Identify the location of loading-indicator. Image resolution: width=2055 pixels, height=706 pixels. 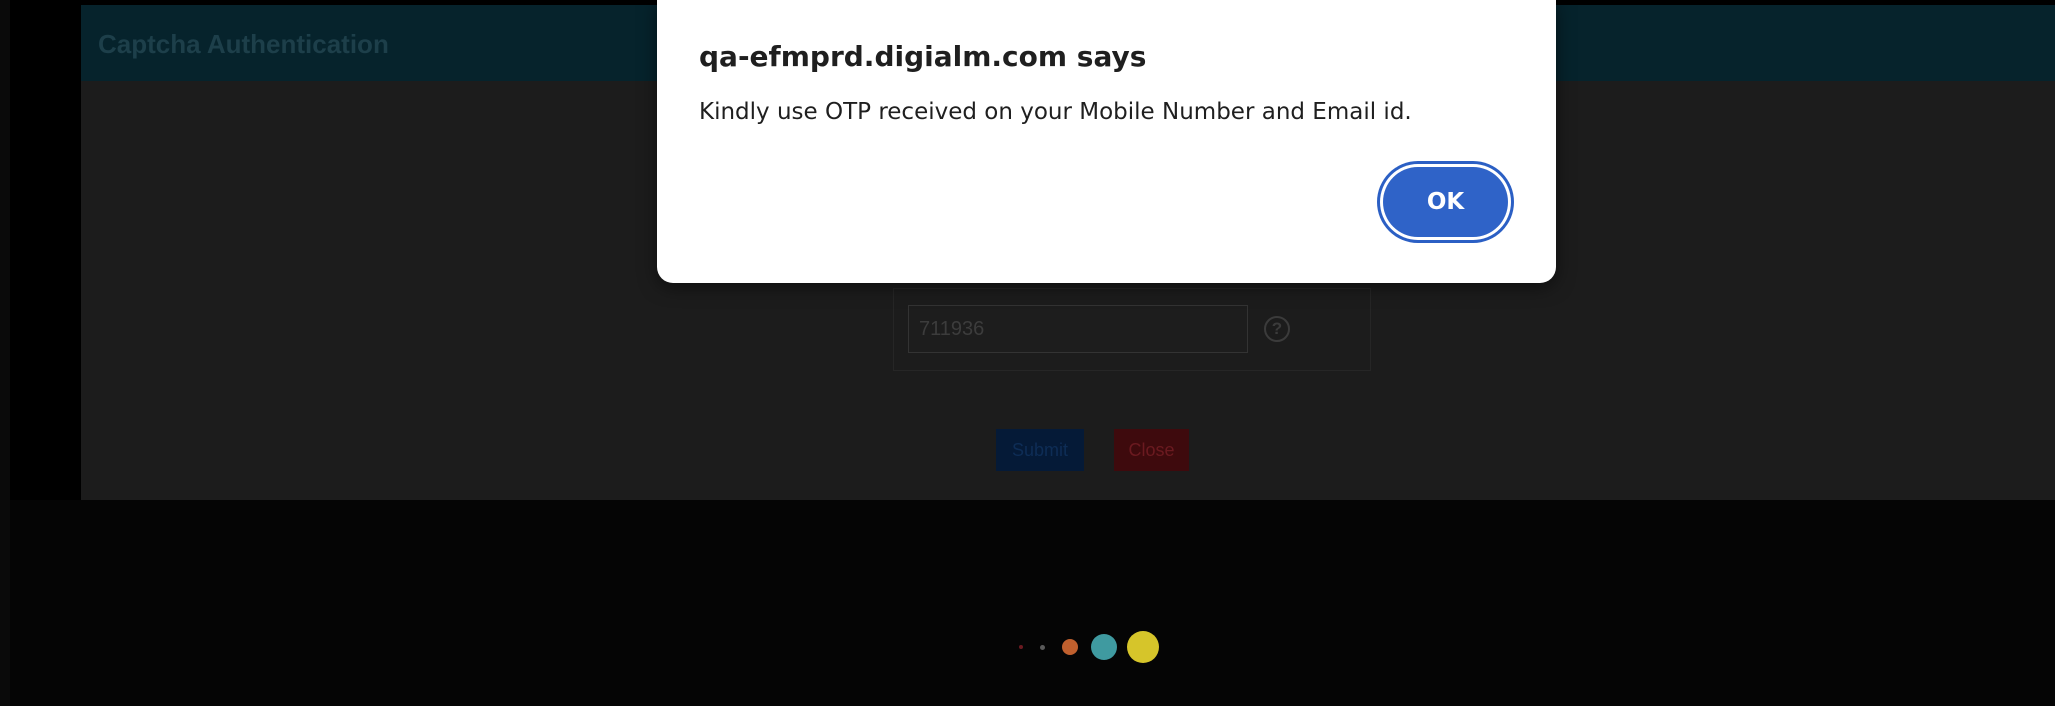
(1090, 648).